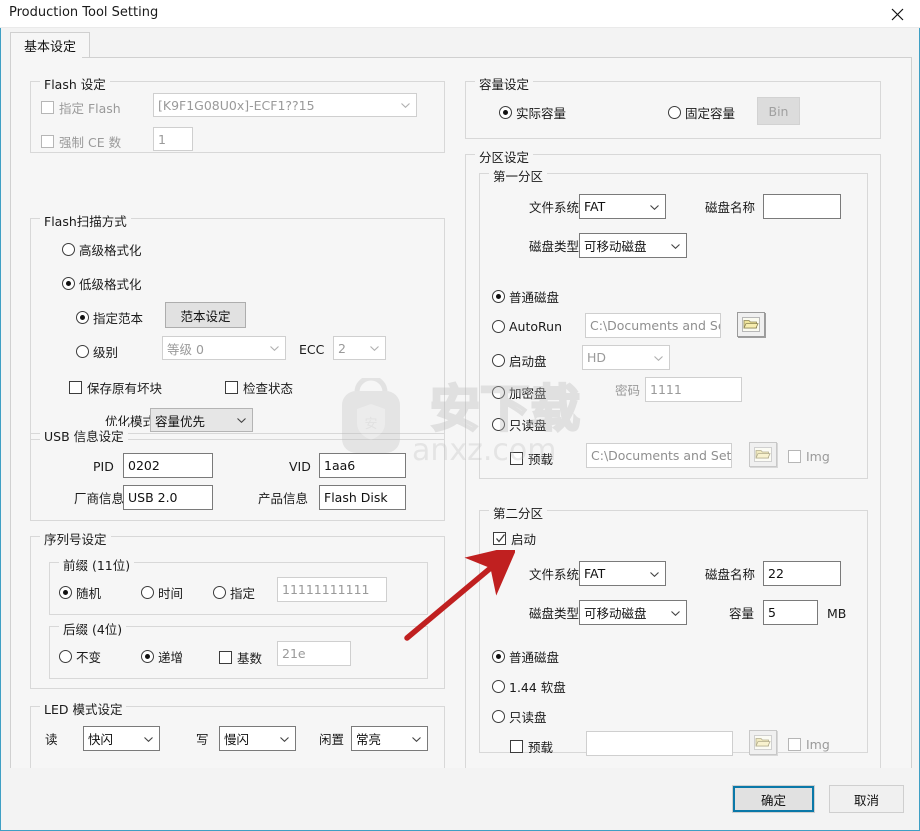 This screenshot has width=920, height=831. I want to click on input-second-capacity: 5, so click(790, 612).